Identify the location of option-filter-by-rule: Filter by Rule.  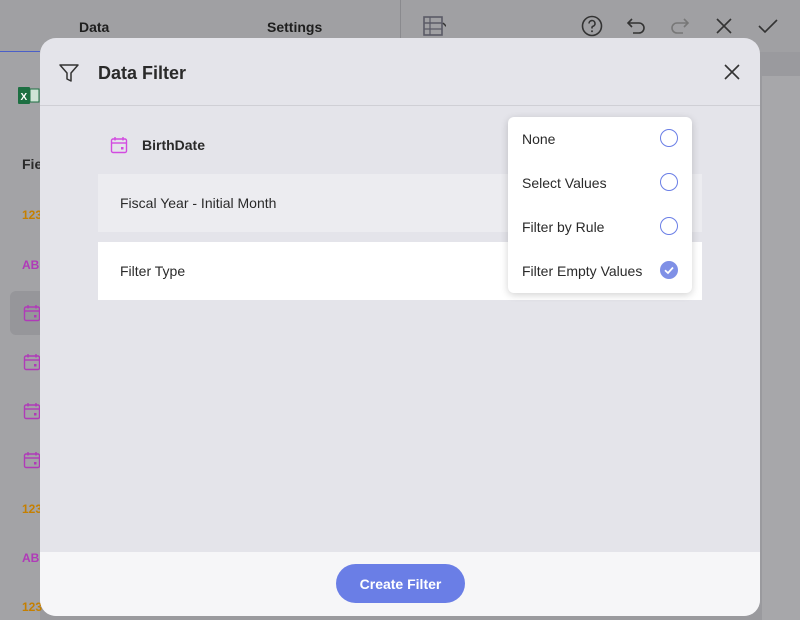
(600, 227).